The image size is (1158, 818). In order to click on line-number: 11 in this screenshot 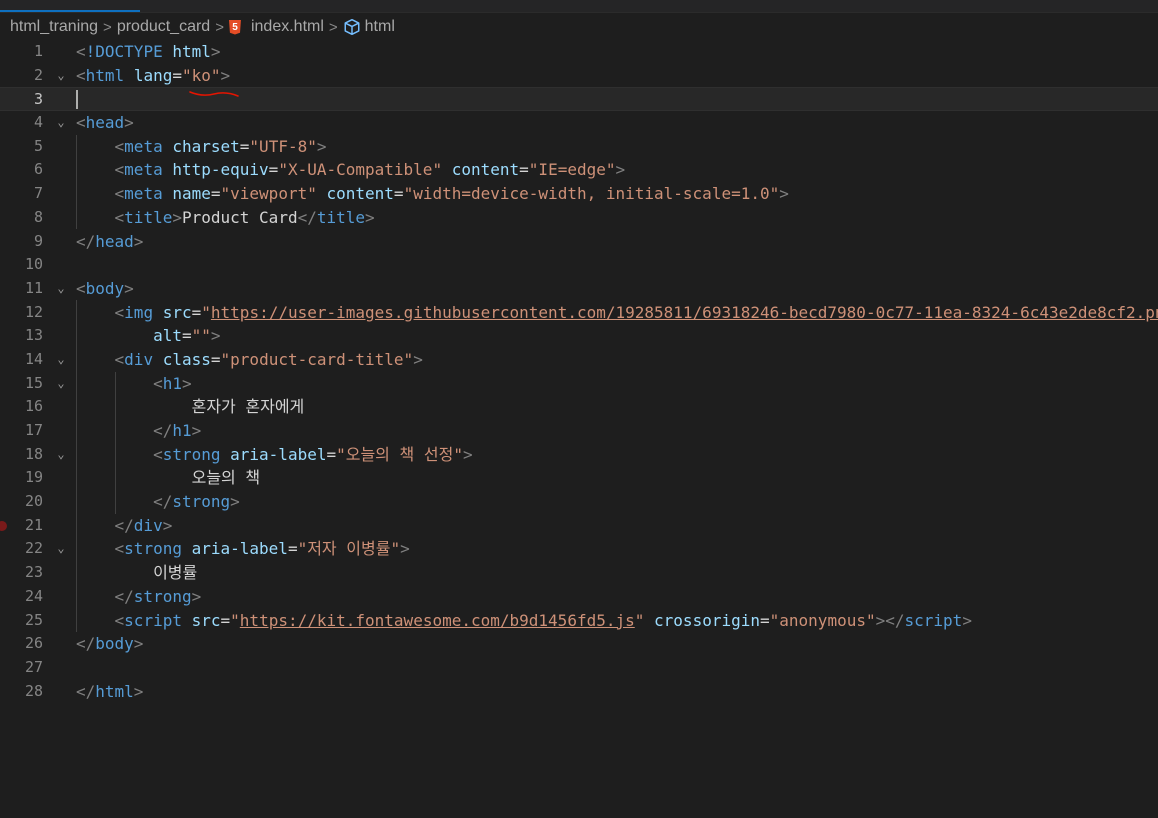, I will do `click(33, 287)`.